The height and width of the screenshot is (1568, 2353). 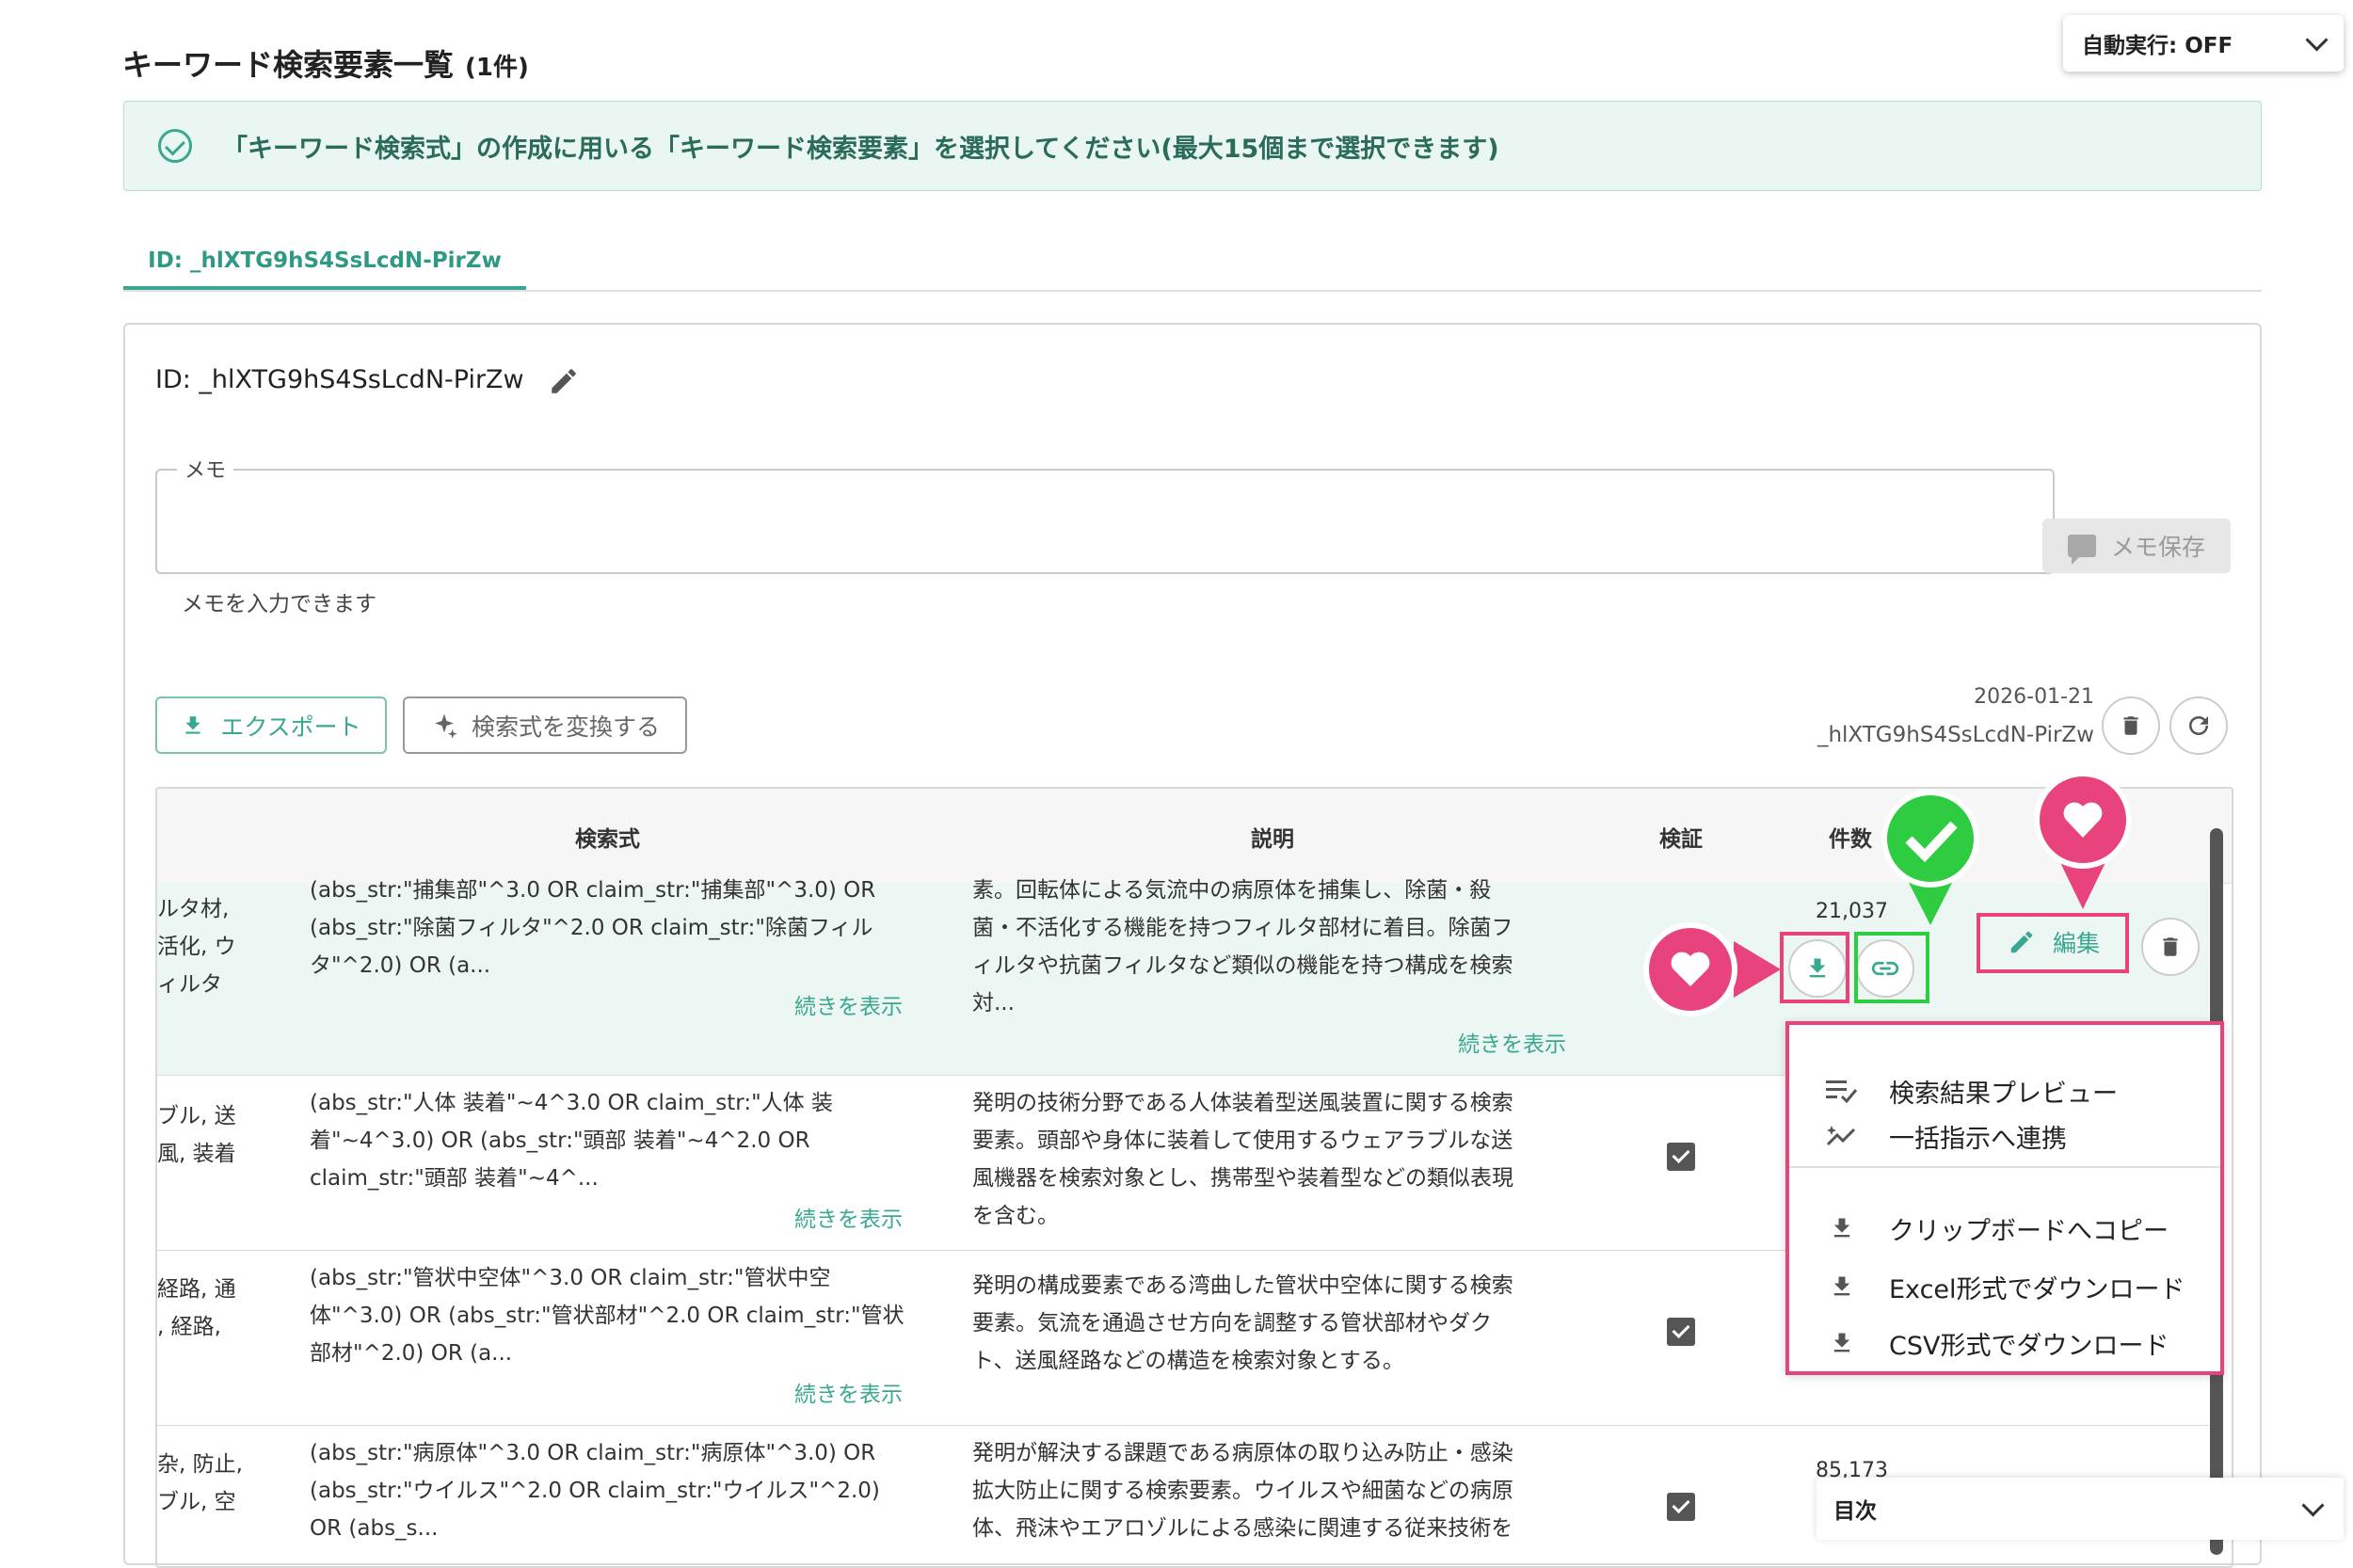 What do you see at coordinates (1243, 1528) in the screenshot?
I see `desc-line: 体、飛沫やエアロゾルによる感染に関連する従来技術を` at bounding box center [1243, 1528].